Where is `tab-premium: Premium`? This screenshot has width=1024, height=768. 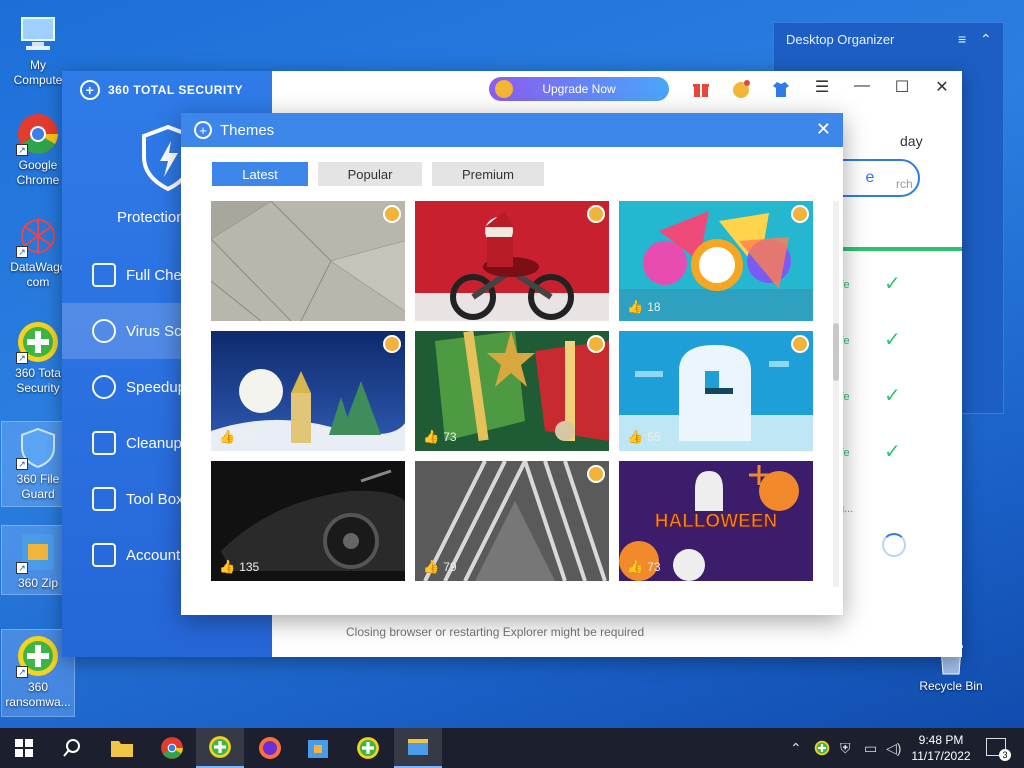 tab-premium: Premium is located at coordinates (488, 174).